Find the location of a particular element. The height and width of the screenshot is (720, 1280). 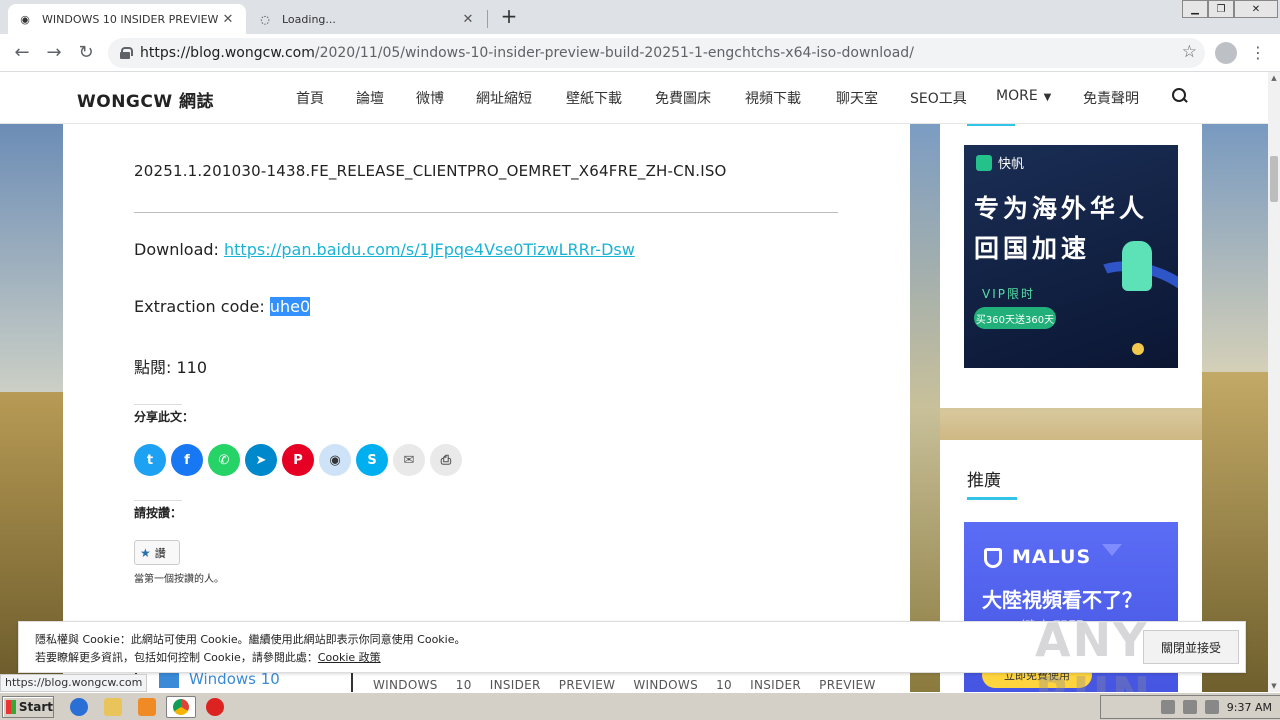

windows-flag-icon is located at coordinates (11, 707).